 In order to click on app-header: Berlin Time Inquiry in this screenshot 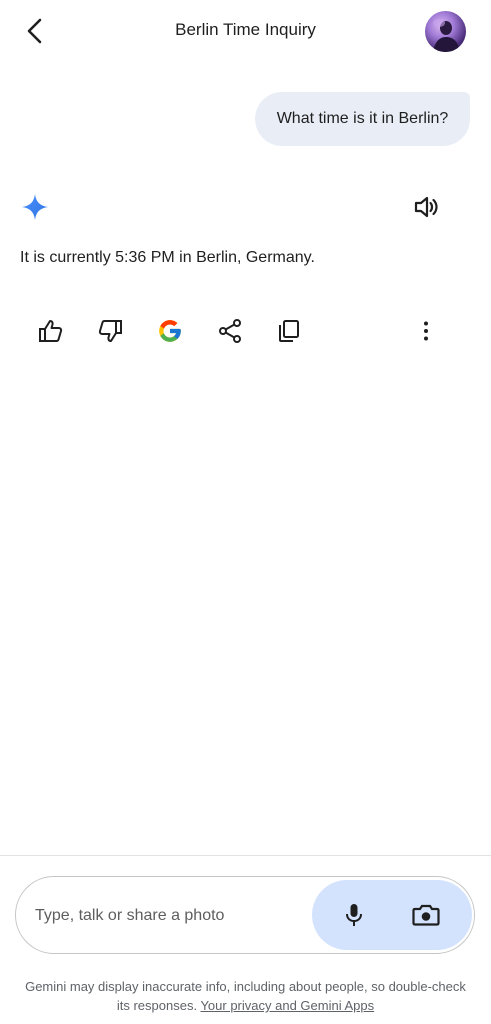, I will do `click(245, 32)`.